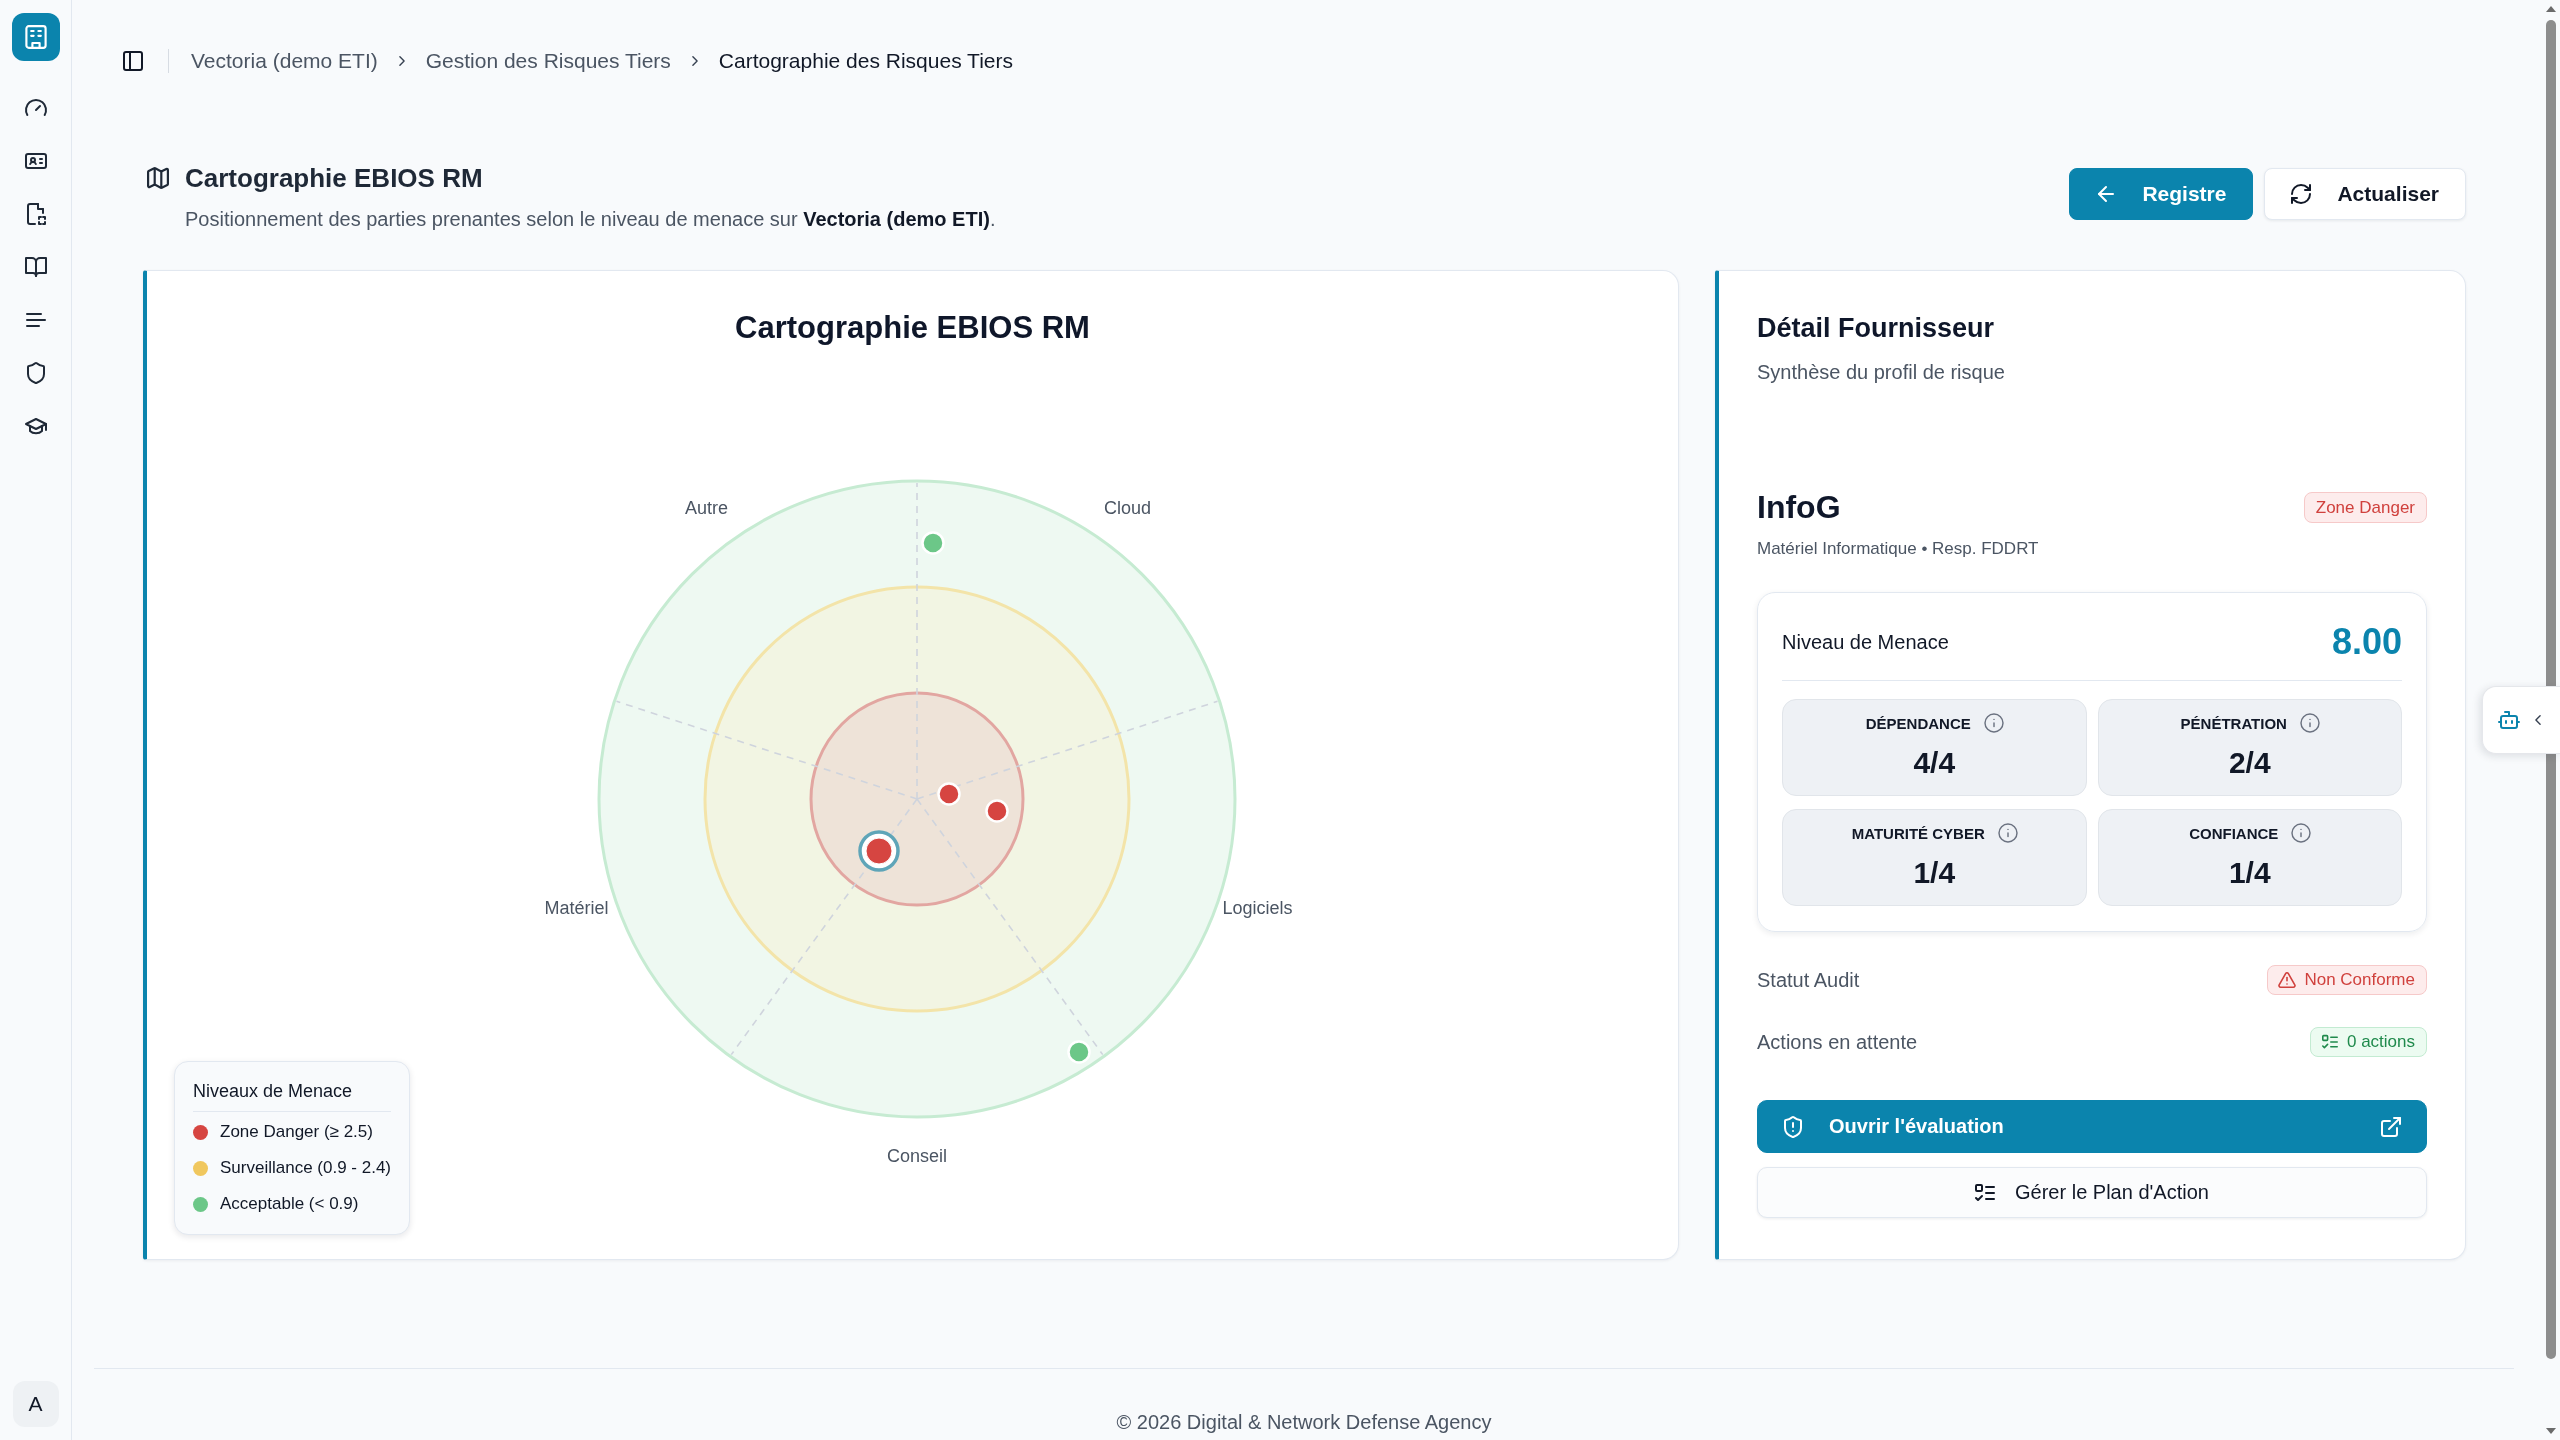  I want to click on breadcrumb-current: Cartographie des Risques Tiers, so click(865, 61).